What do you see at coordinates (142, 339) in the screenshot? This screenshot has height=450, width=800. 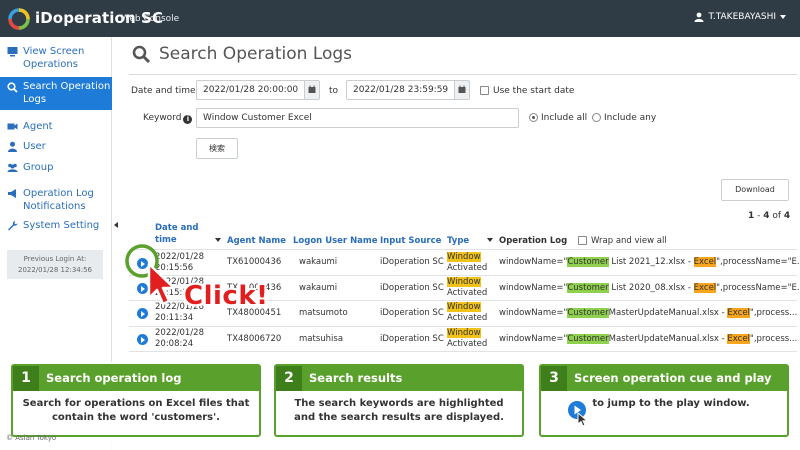 I see `play-button` at bounding box center [142, 339].